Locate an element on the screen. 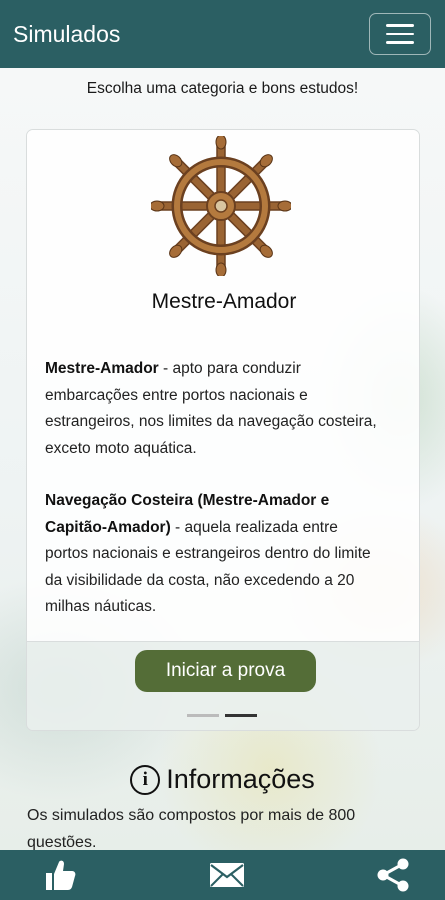  like-button is located at coordinates (60, 875).